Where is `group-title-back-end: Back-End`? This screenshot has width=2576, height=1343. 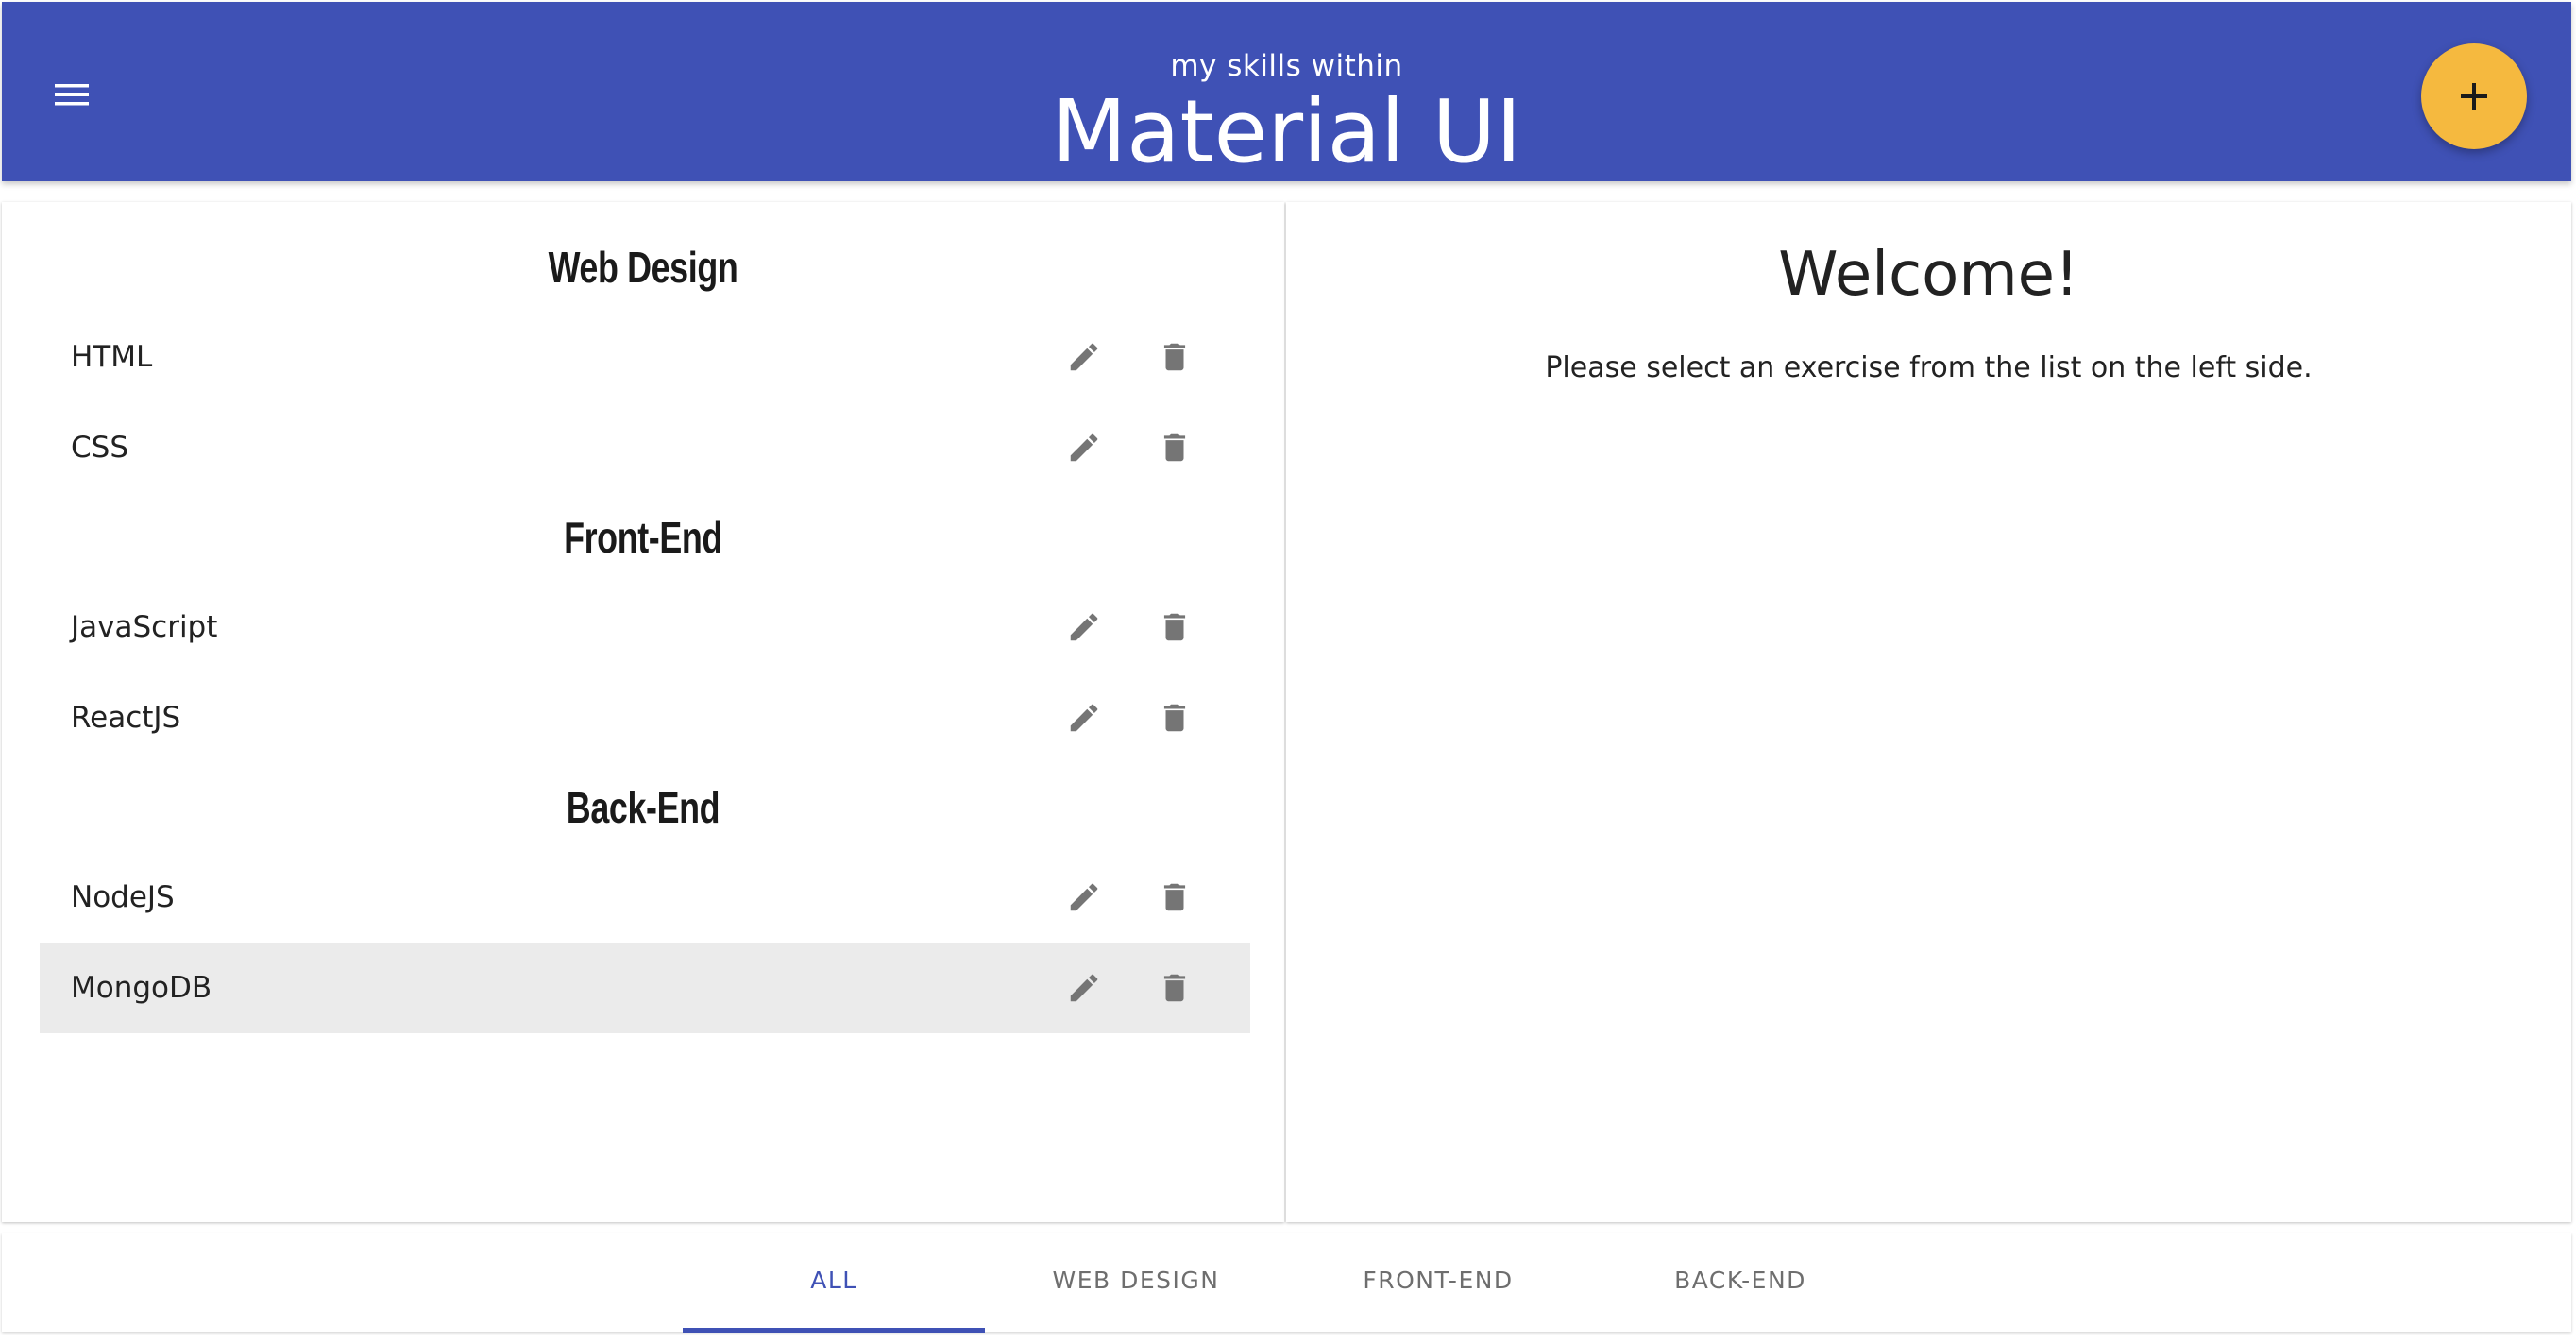 group-title-back-end: Back-End is located at coordinates (643, 807).